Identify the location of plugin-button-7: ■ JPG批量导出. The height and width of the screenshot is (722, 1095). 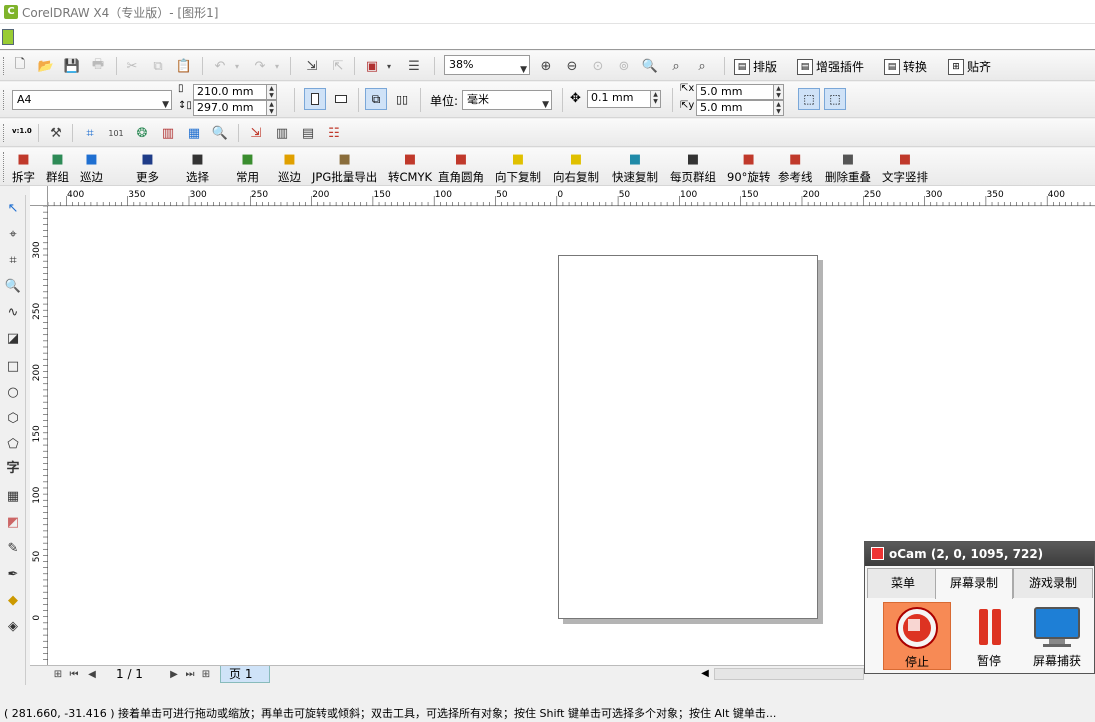
(344, 168).